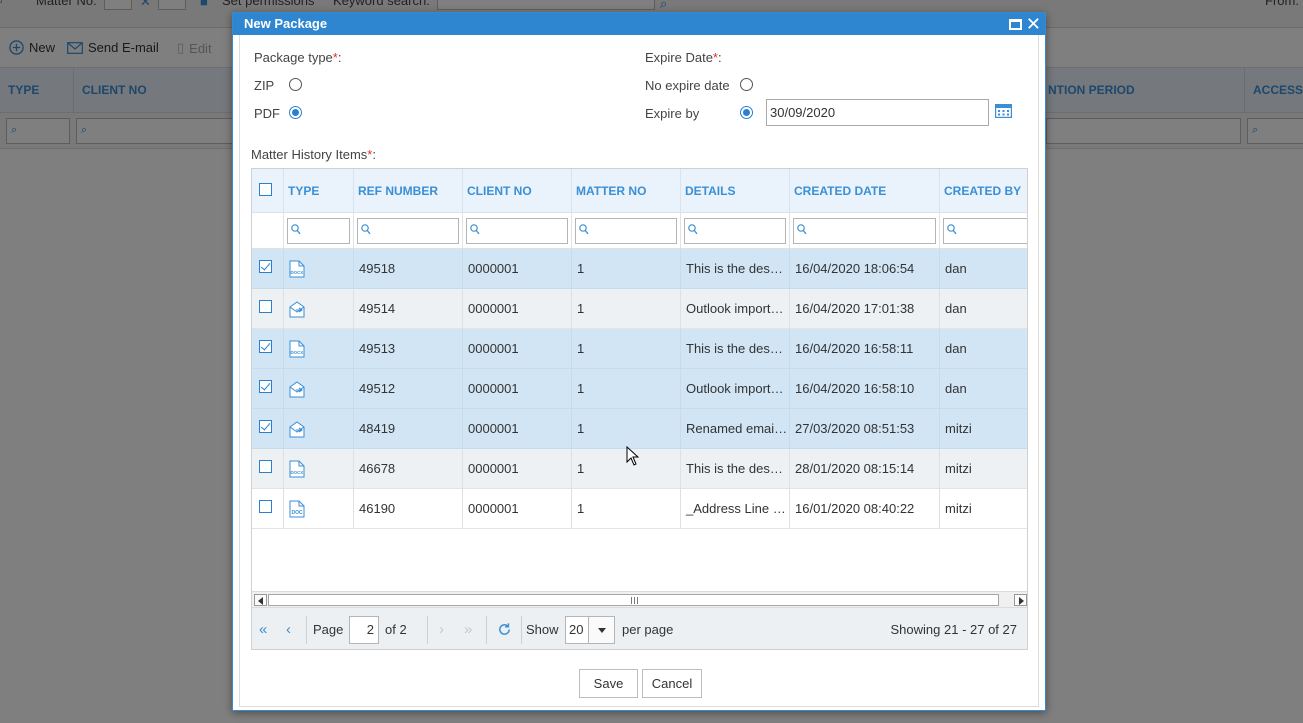  What do you see at coordinates (396, 629) in the screenshot?
I see `page-count-label: of 2` at bounding box center [396, 629].